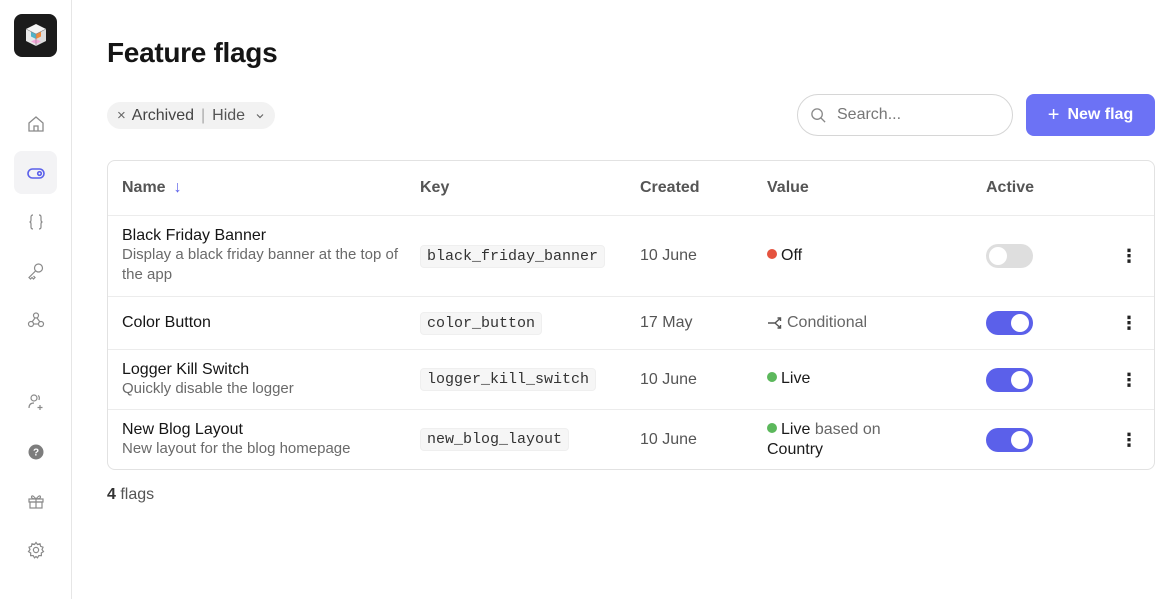  Describe the element at coordinates (631, 188) in the screenshot. I see `table-header: Name ↓ Key Created Value Active` at that location.